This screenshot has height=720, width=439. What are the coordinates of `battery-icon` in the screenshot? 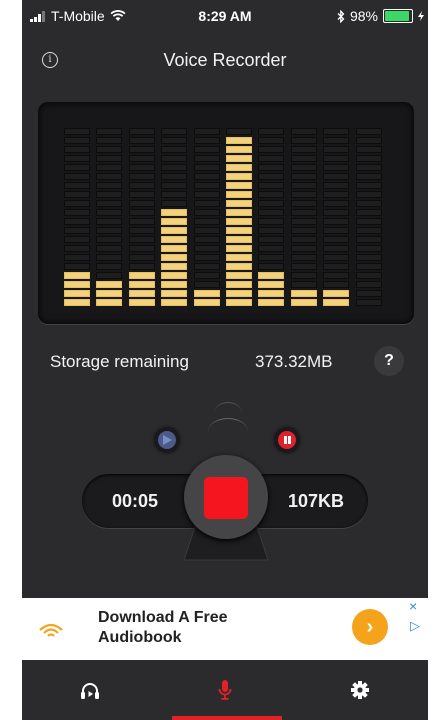 It's located at (398, 16).